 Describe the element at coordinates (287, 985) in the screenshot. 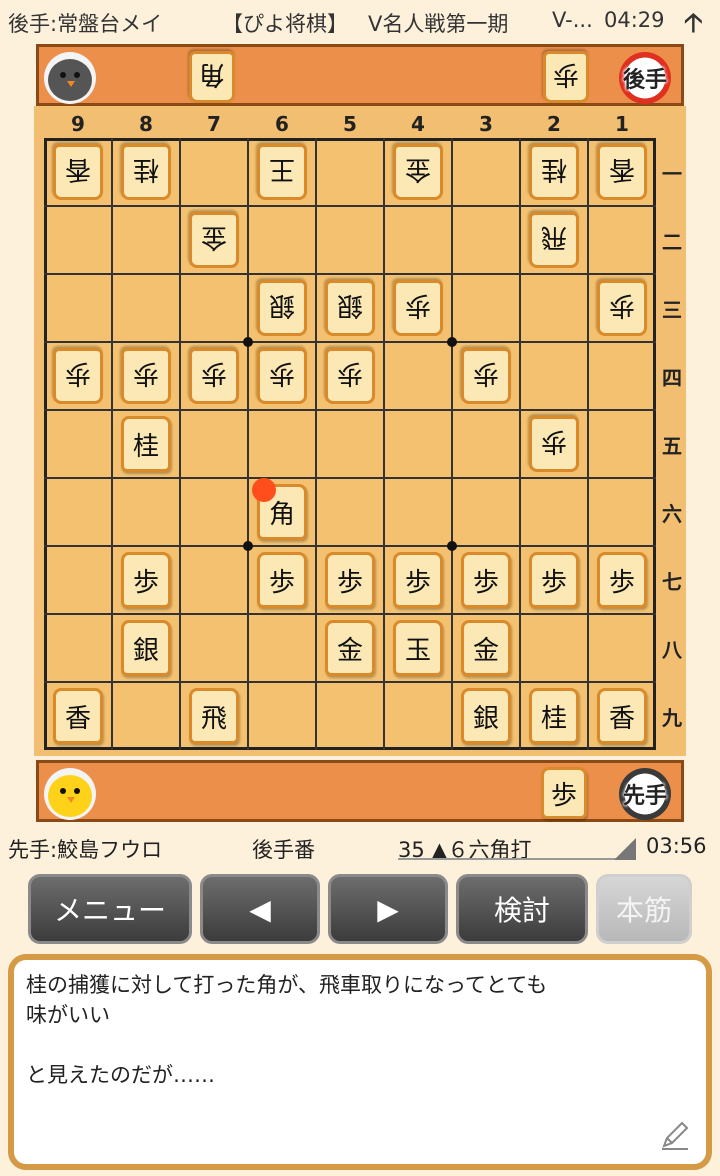

I see `comment-line: 桂の捕獲に対して打った角が、飛車取りになってとても` at that location.